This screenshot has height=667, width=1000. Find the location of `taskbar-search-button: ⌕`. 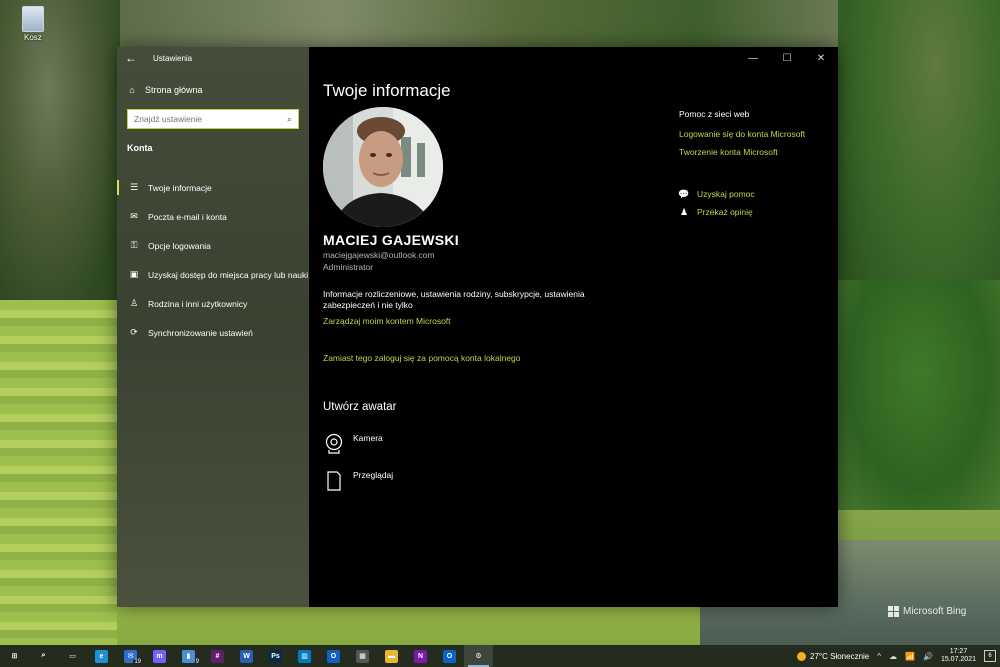

taskbar-search-button: ⌕ is located at coordinates (43, 656).